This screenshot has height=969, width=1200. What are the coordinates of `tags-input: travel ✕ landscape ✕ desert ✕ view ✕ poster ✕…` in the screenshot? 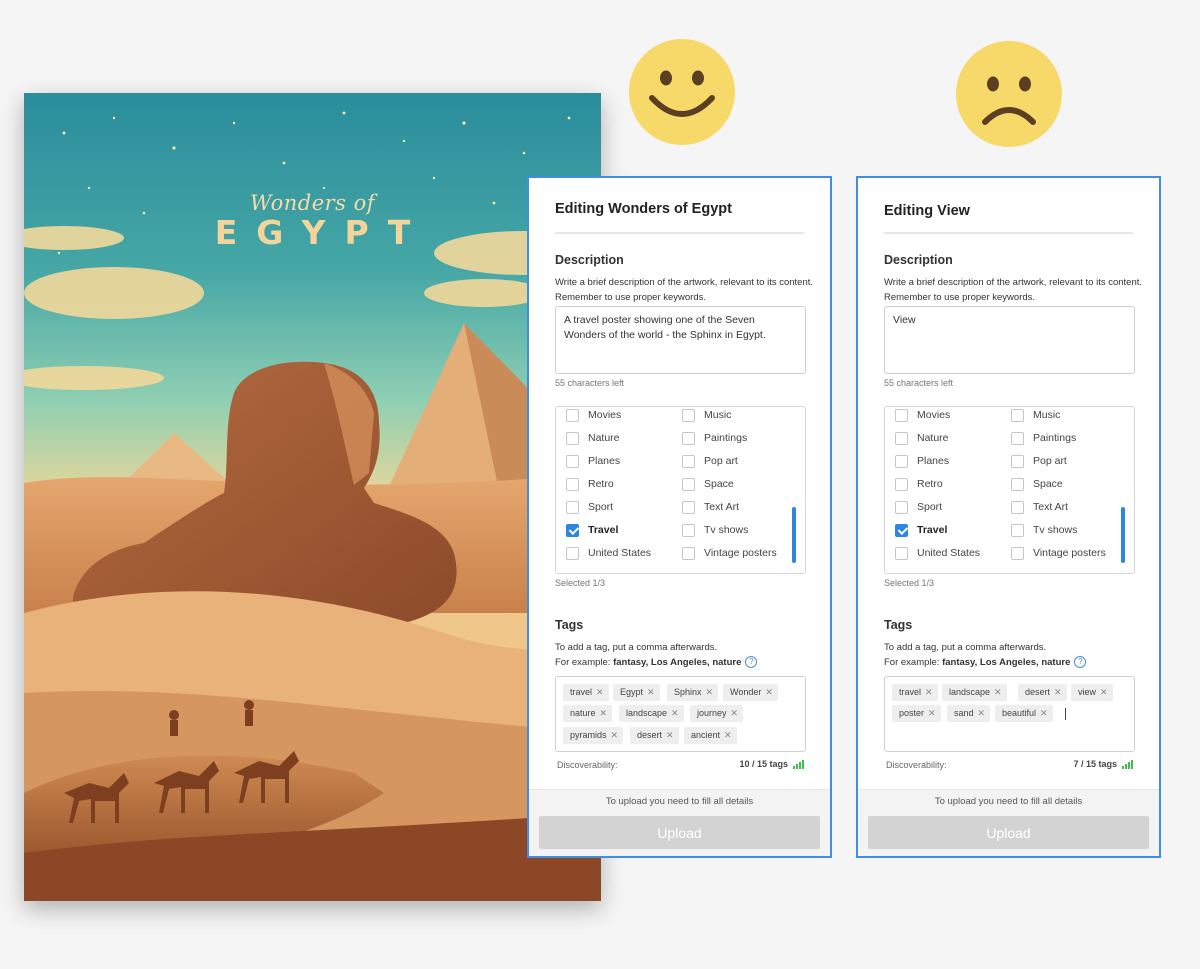 It's located at (1009, 714).